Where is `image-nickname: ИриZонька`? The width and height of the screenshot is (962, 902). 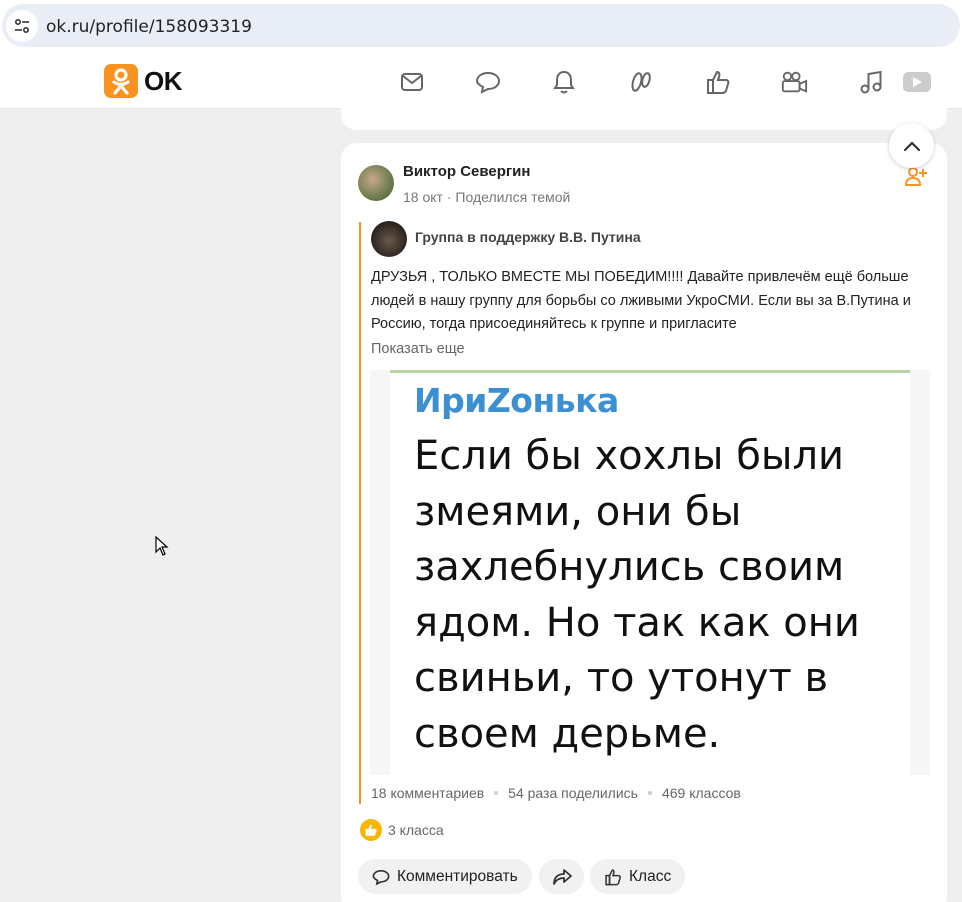 image-nickname: ИриZонька is located at coordinates (516, 400).